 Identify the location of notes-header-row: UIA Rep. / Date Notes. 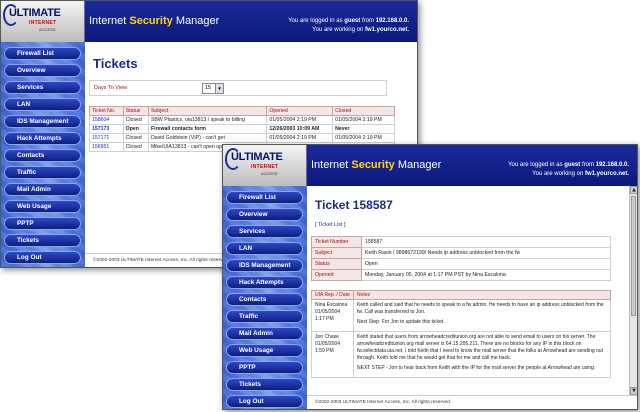
(461, 295).